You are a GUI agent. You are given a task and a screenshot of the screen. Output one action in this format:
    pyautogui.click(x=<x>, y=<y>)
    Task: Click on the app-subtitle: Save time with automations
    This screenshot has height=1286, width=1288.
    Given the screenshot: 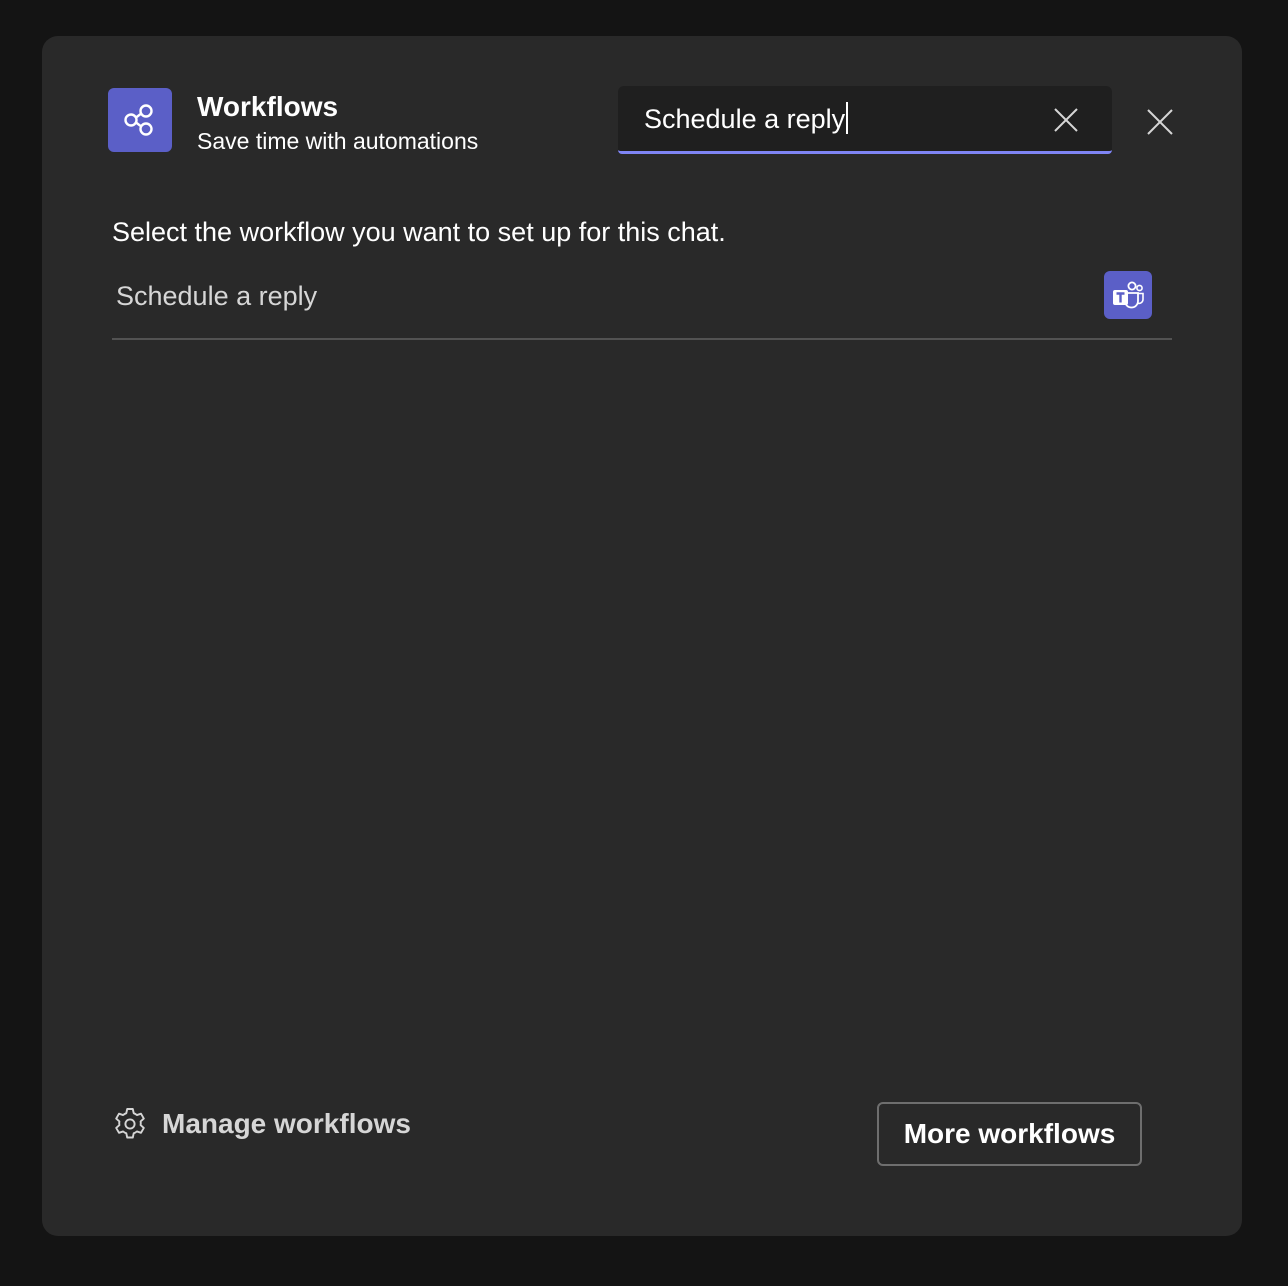 What is the action you would take?
    pyautogui.click(x=338, y=141)
    